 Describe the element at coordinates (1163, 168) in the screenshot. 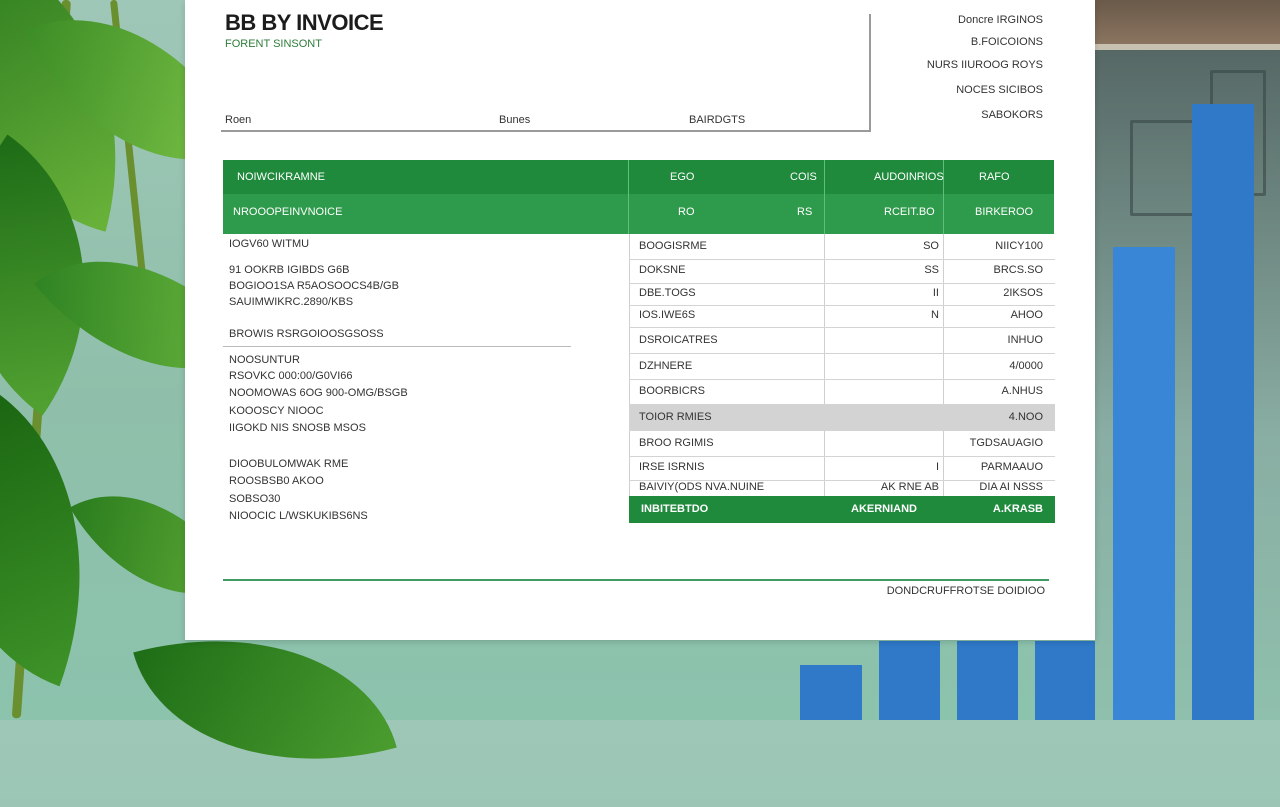

I see `background-chair` at that location.